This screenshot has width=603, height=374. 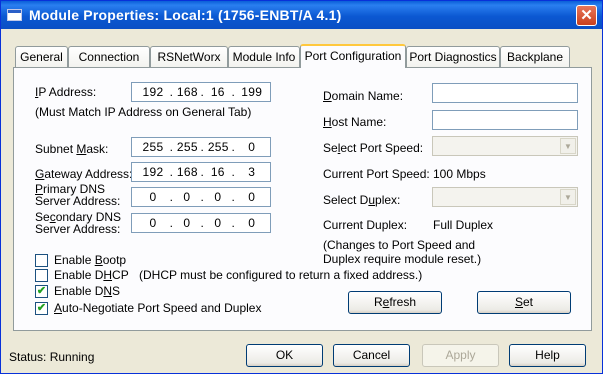 I want to click on help-button: Help, so click(x=547, y=355).